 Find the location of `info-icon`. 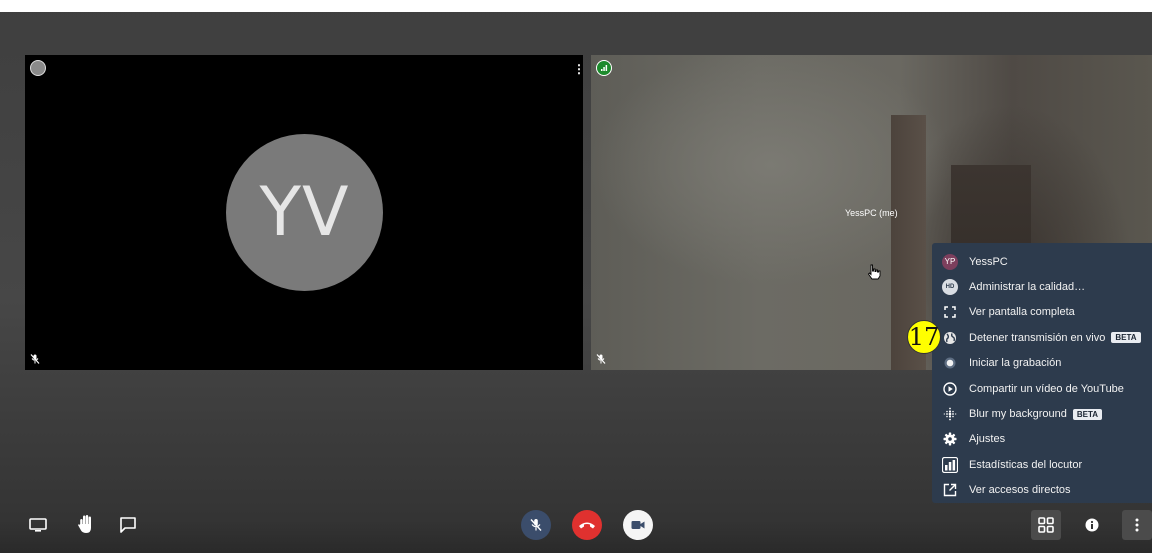

info-icon is located at coordinates (1092, 525).